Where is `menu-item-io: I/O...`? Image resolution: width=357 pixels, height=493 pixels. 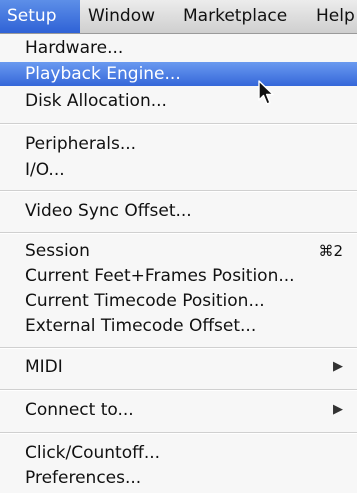 menu-item-io: I/O... is located at coordinates (178, 170).